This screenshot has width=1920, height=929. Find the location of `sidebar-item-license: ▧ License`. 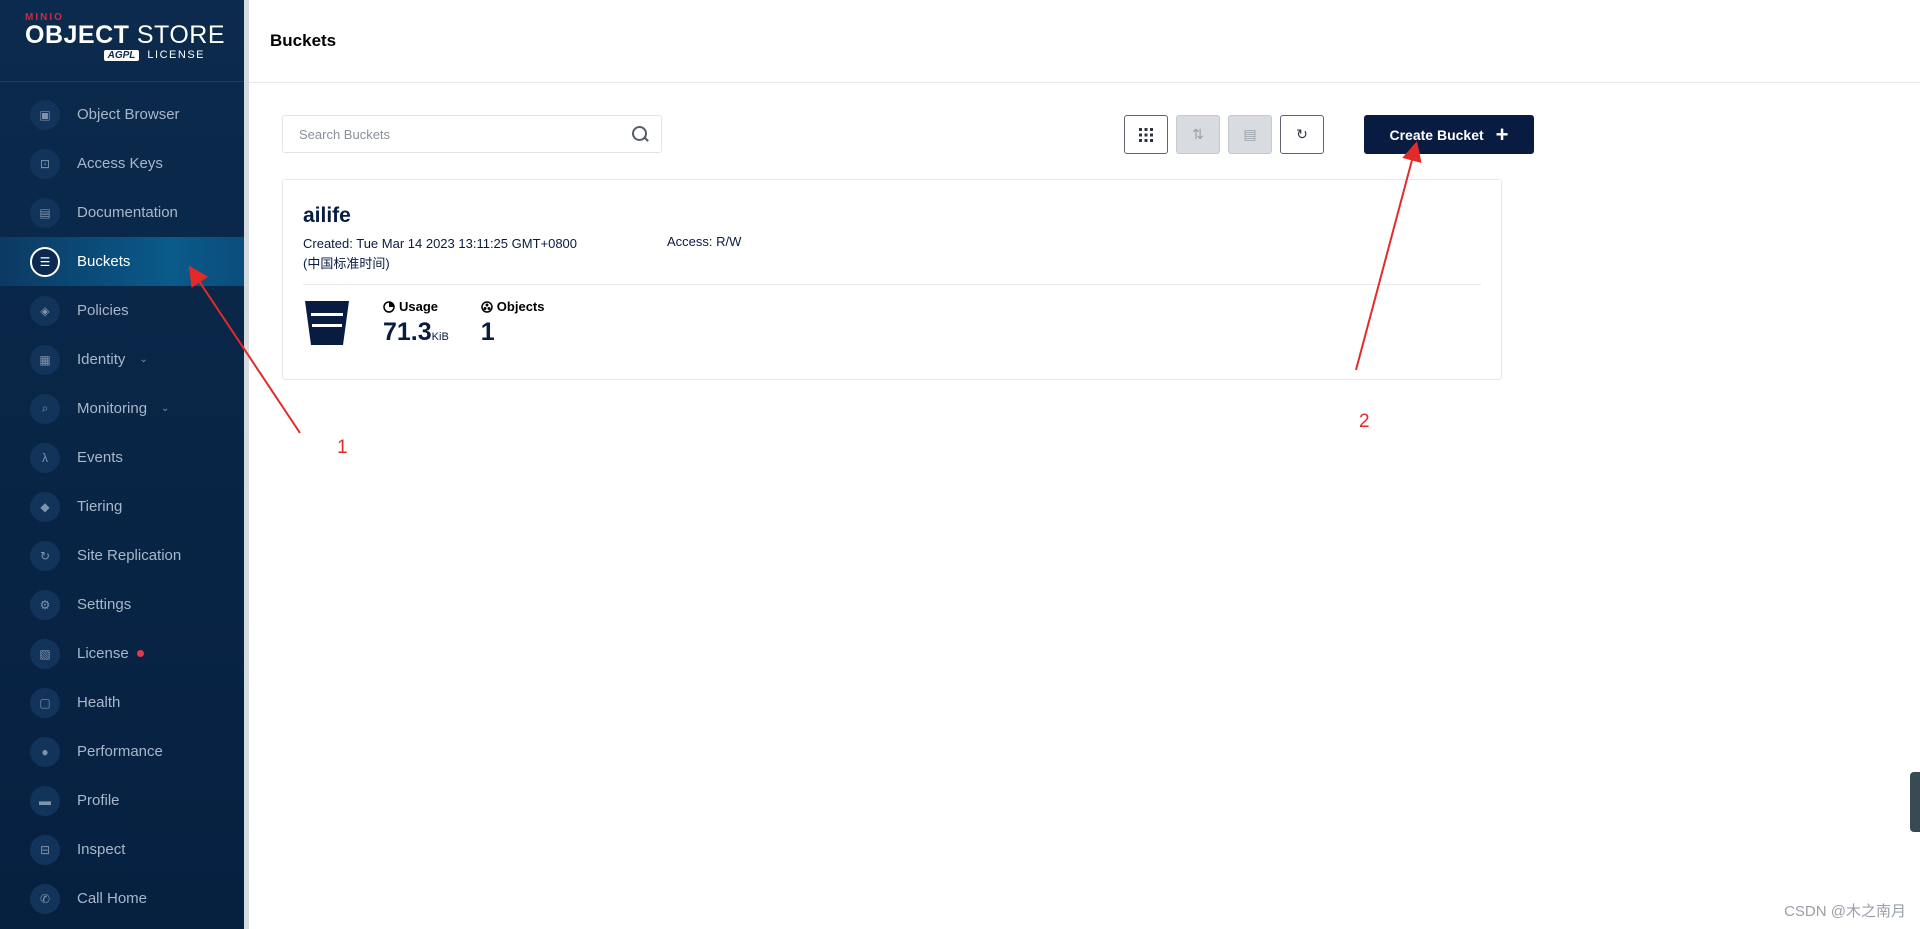

sidebar-item-license: ▧ License is located at coordinates (122, 653).